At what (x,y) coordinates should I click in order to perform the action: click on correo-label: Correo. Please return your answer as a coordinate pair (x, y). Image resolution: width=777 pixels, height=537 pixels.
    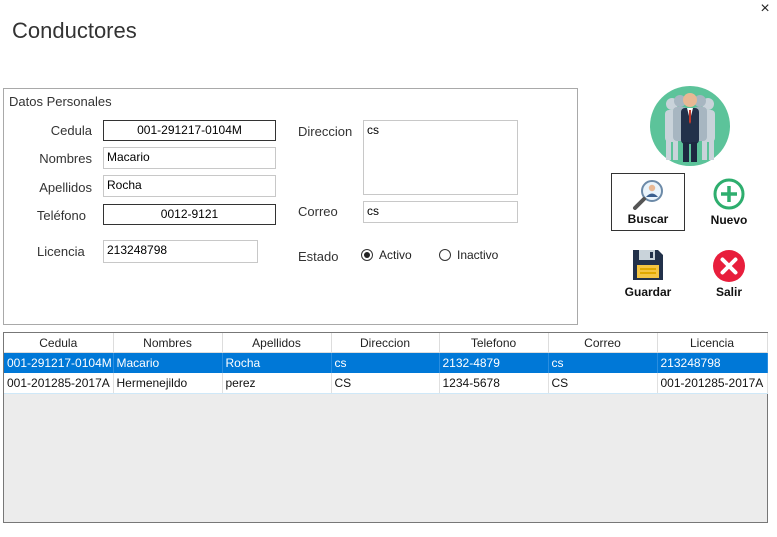
    Looking at the image, I should click on (318, 211).